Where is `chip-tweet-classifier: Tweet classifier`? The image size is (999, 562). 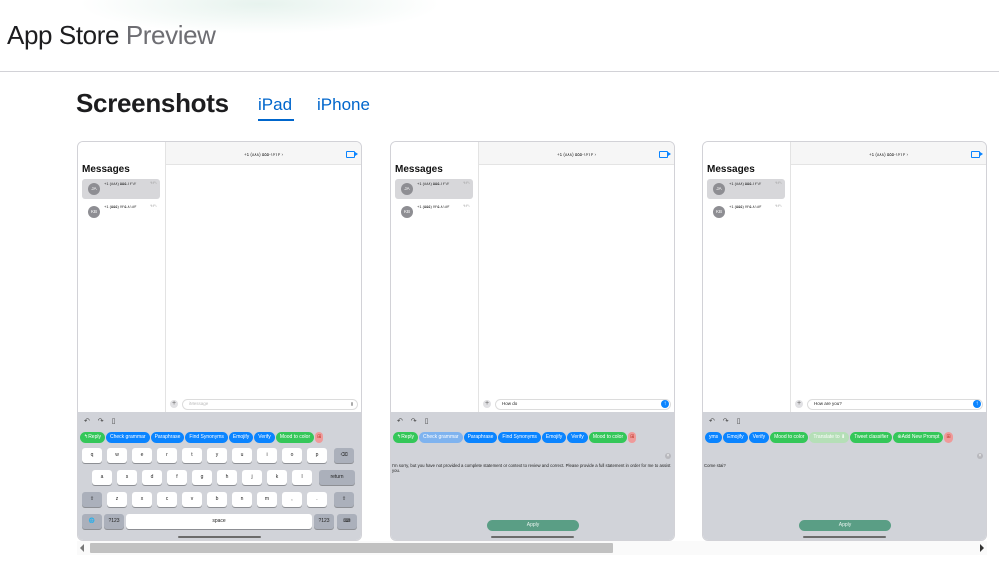
chip-tweet-classifier: Tweet classifier is located at coordinates (871, 437).